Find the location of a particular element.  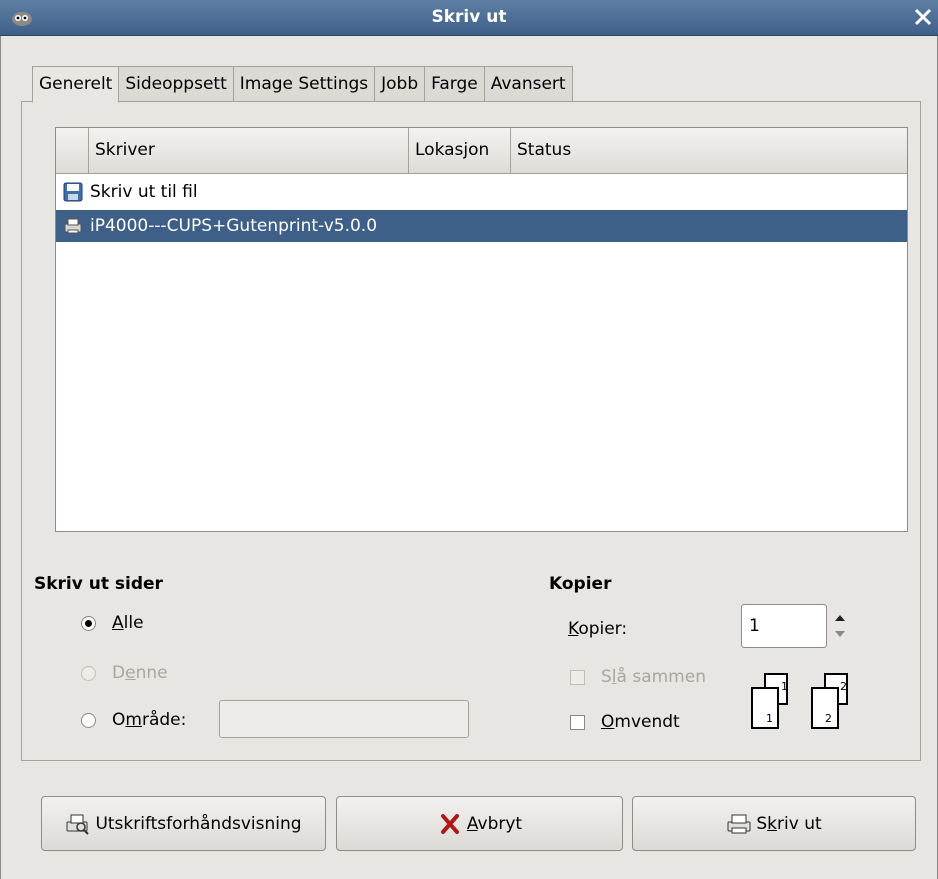

printer-list-header: Skriver Lokasjon Status is located at coordinates (481, 151).